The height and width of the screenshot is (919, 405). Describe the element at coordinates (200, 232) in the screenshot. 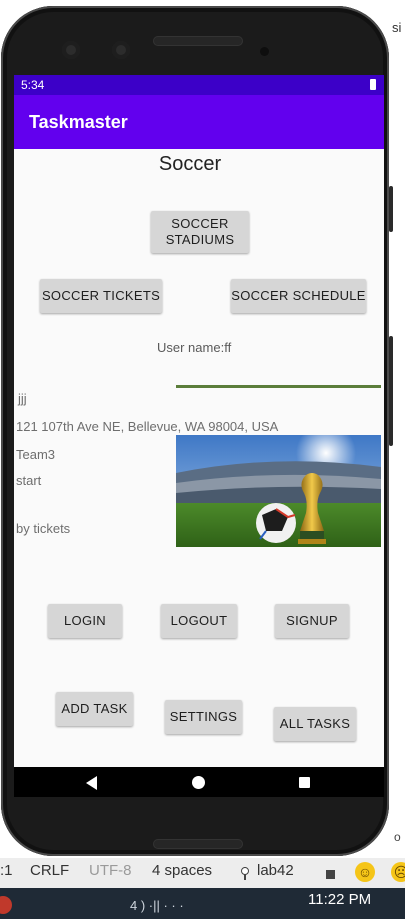

I see `soccer-stadiums-button: SOCCER STADIUMS` at that location.